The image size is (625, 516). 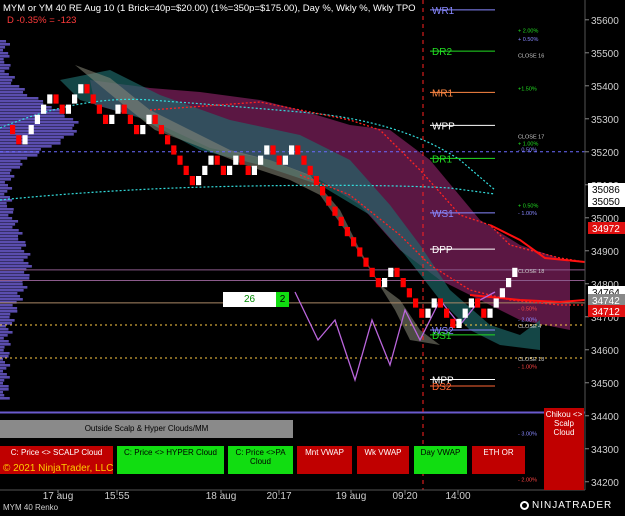 What do you see at coordinates (529, 327) in the screenshot?
I see `pct-label: CLOSE 4` at bounding box center [529, 327].